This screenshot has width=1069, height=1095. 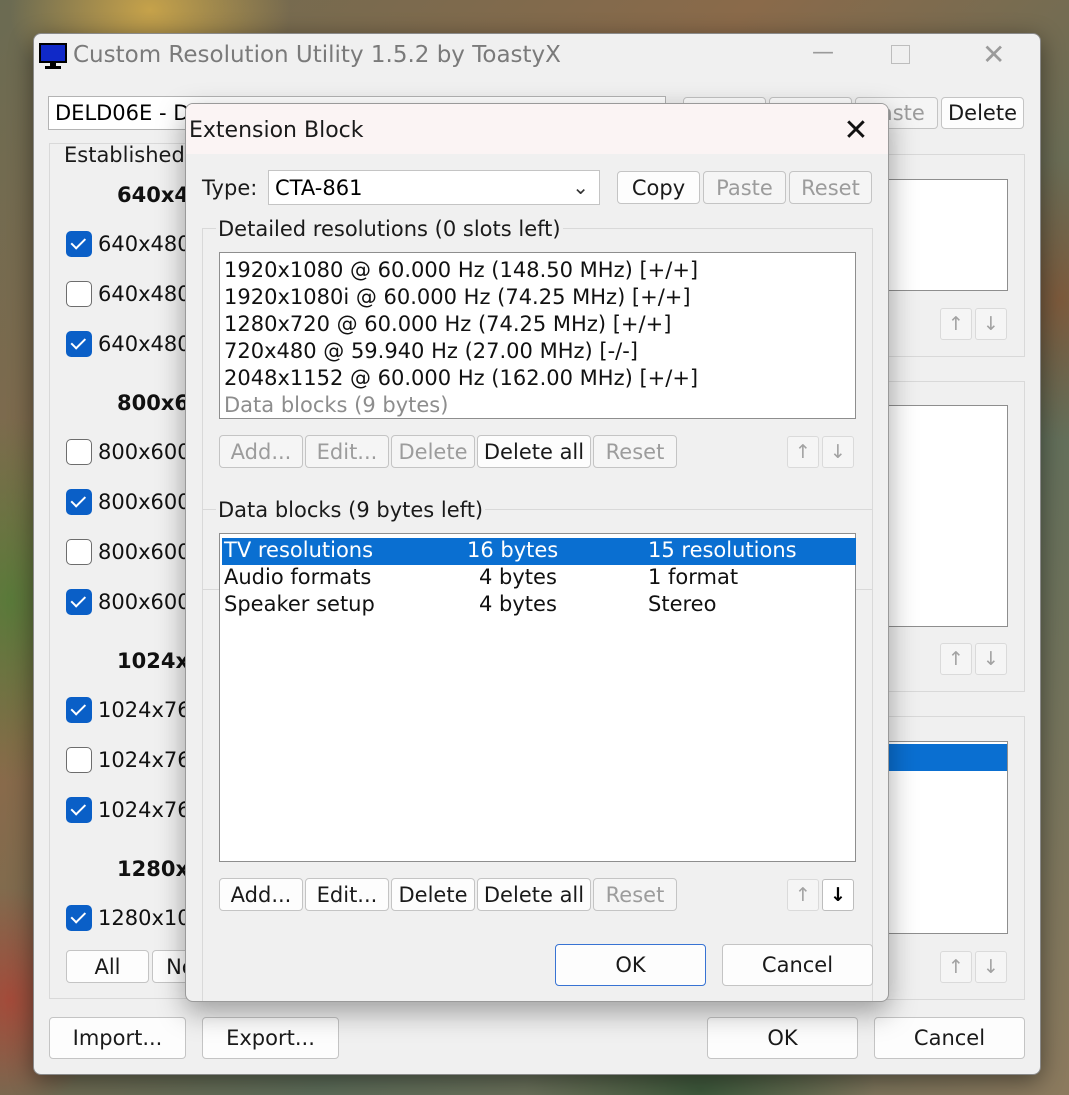 What do you see at coordinates (580, 187) in the screenshot?
I see `chevron-down-icon: ⌄` at bounding box center [580, 187].